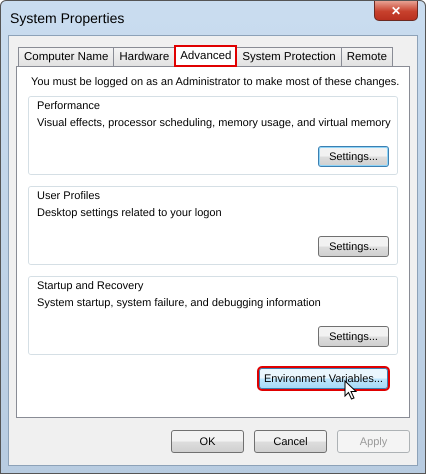  I want to click on group-title: User Profiles, so click(69, 196).